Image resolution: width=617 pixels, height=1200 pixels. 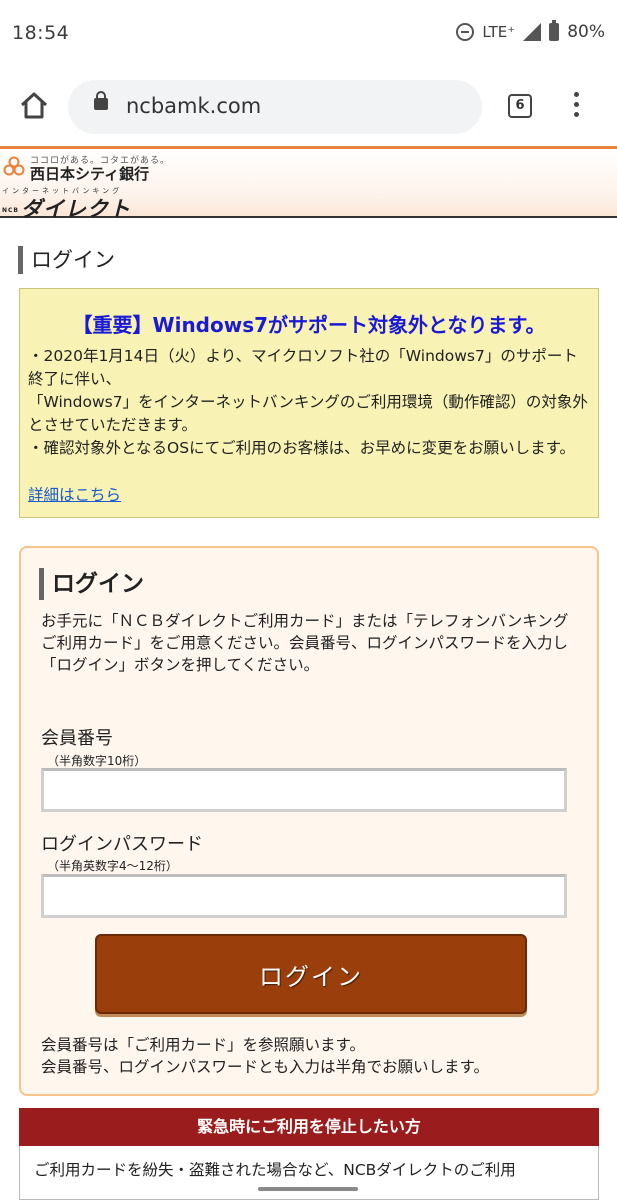 I want to click on status-icons: LTE⁺ 80%, so click(x=530, y=31).